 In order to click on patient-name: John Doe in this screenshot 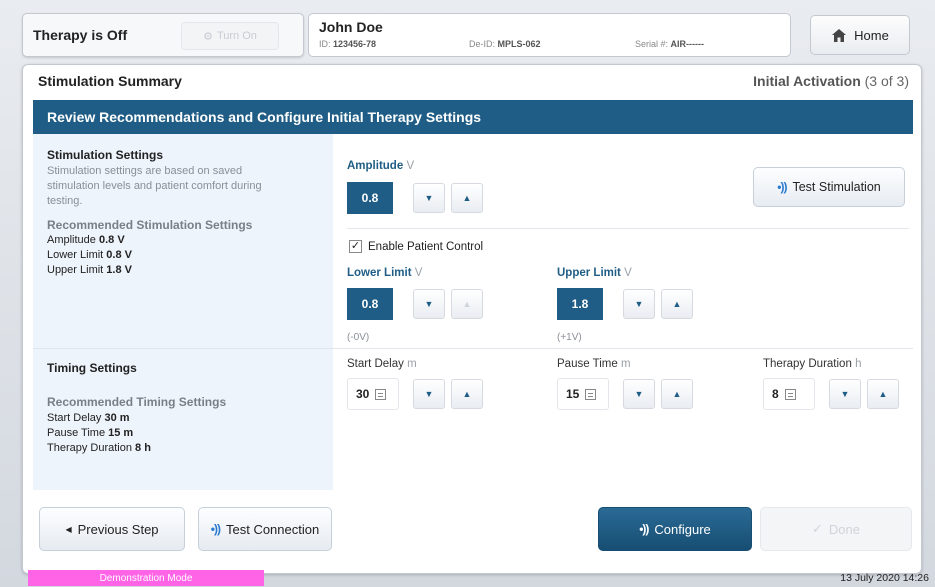, I will do `click(351, 27)`.